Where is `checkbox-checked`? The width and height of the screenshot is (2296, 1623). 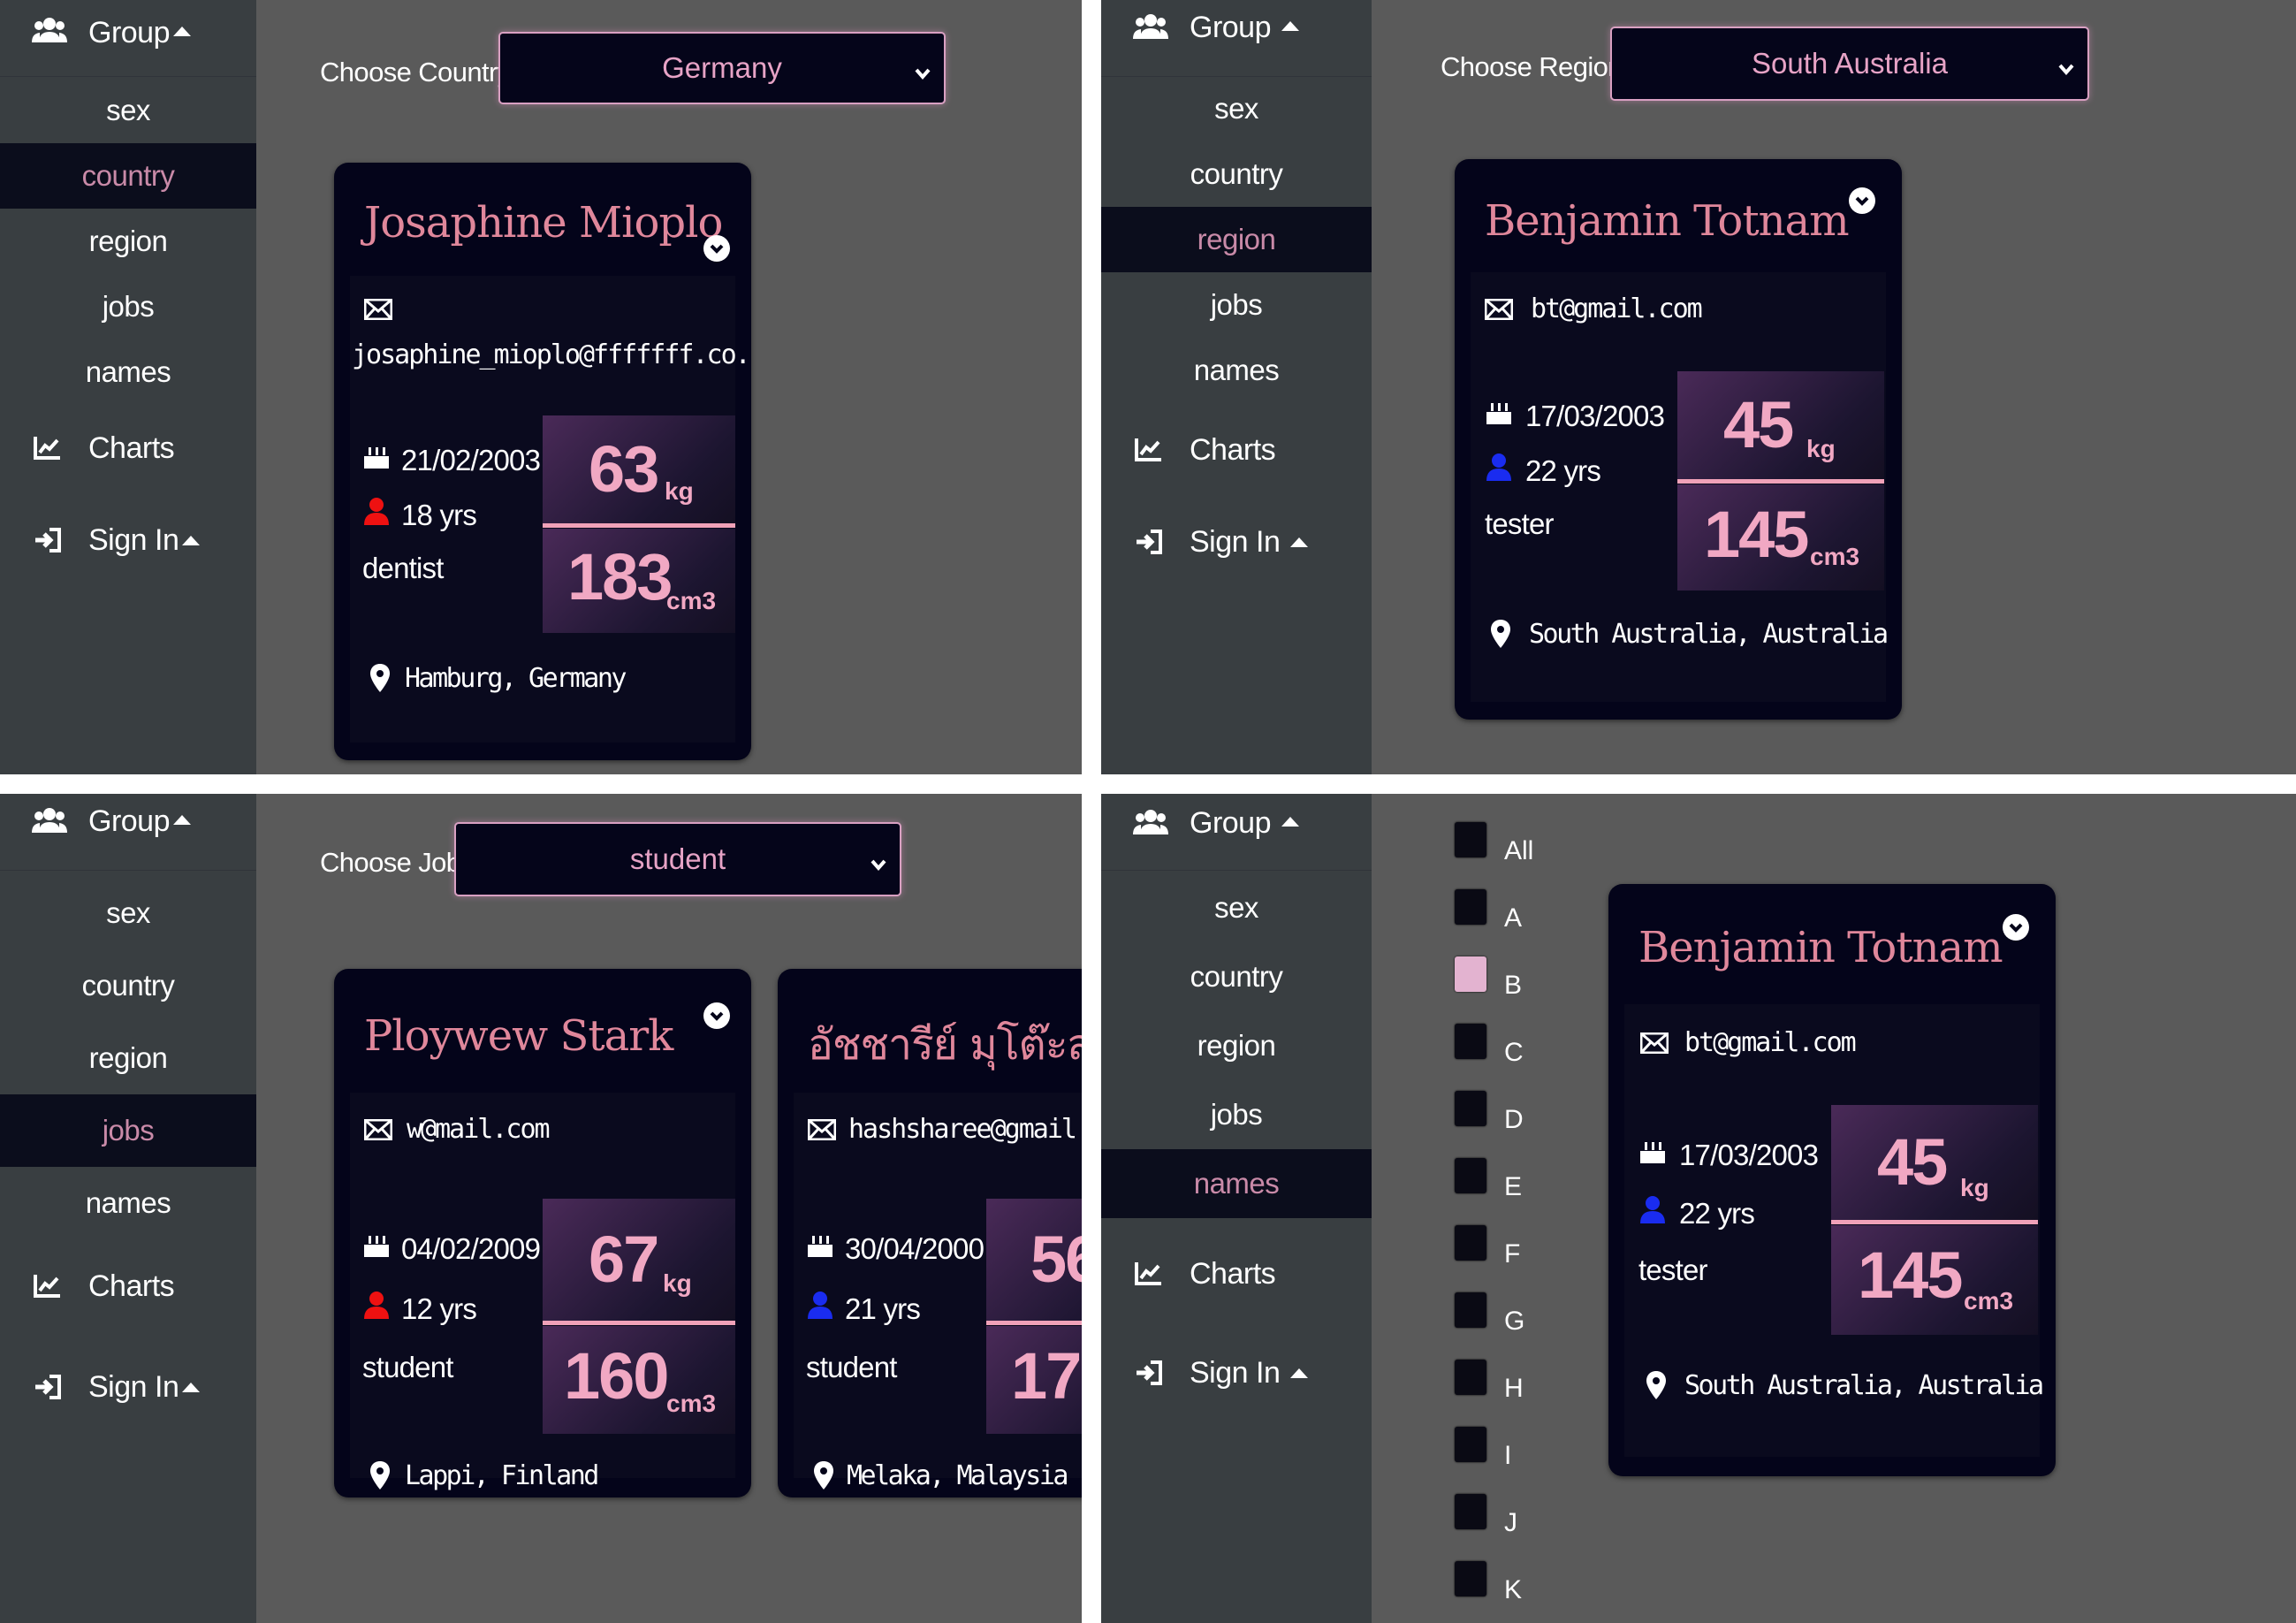
checkbox-checked is located at coordinates (1470, 974).